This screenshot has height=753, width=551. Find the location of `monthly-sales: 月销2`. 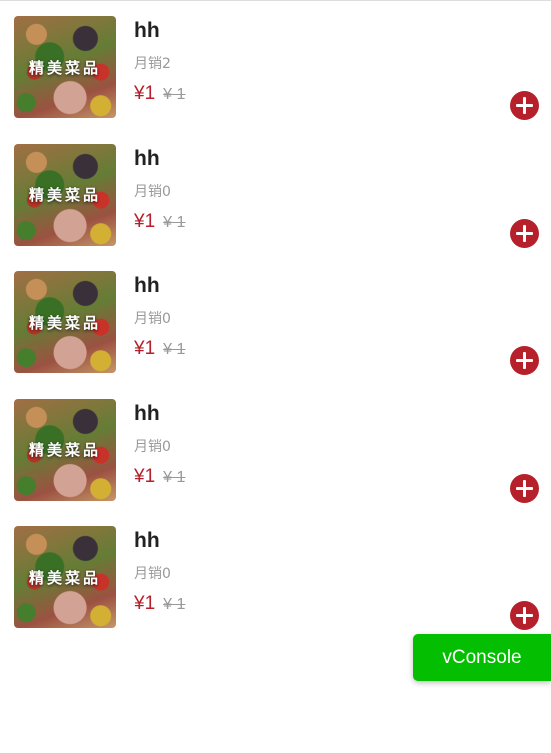

monthly-sales: 月销2 is located at coordinates (152, 64).